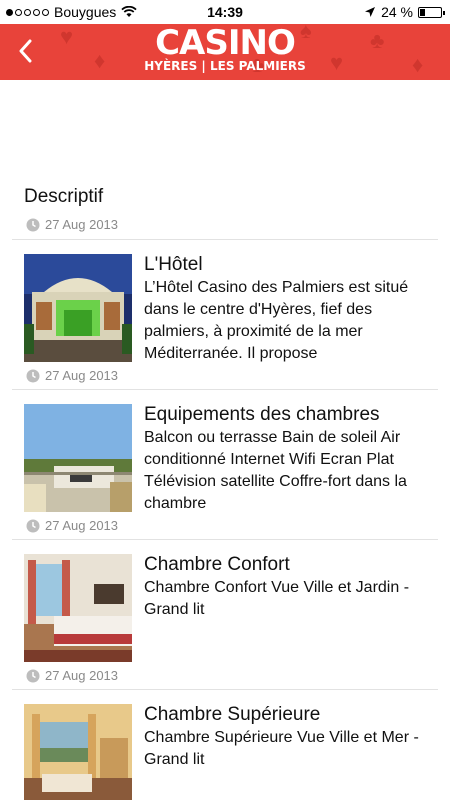 The image size is (450, 800). Describe the element at coordinates (78, 752) in the screenshot. I see `chambre-superieure-thumbnail` at that location.